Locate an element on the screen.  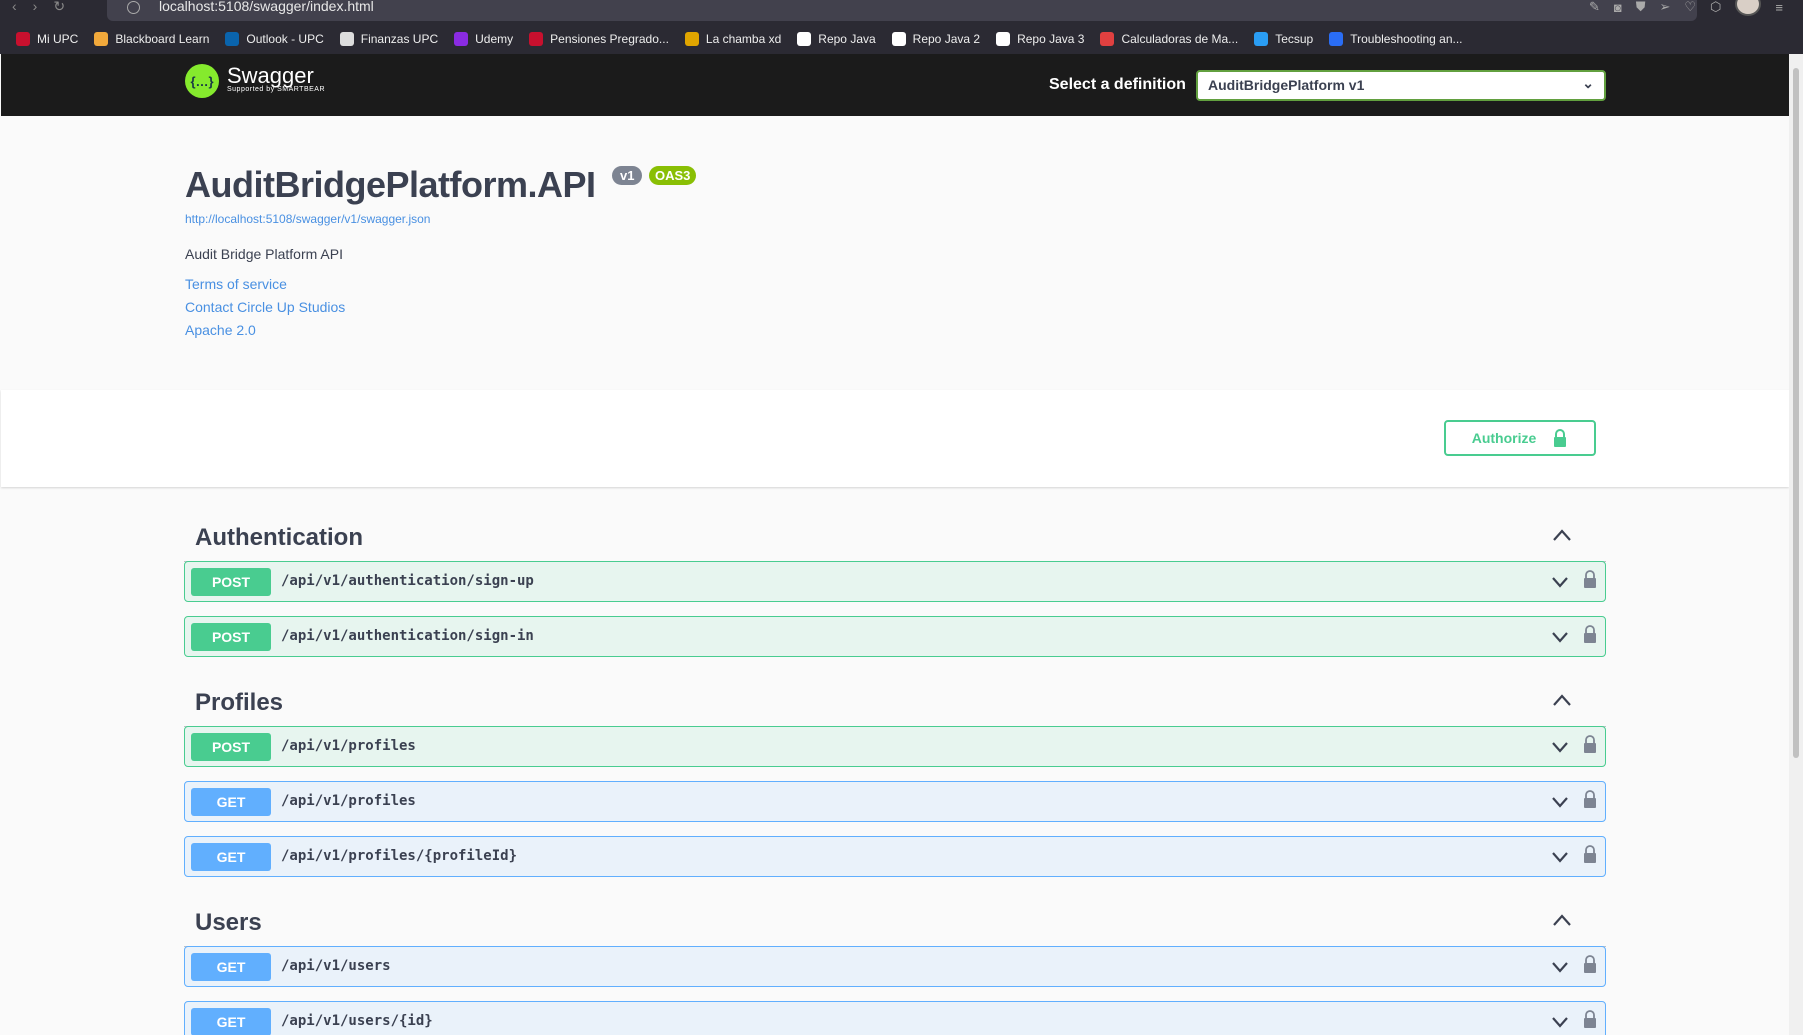
logo-sub: Supported by SMARTBEAR is located at coordinates (276, 89).